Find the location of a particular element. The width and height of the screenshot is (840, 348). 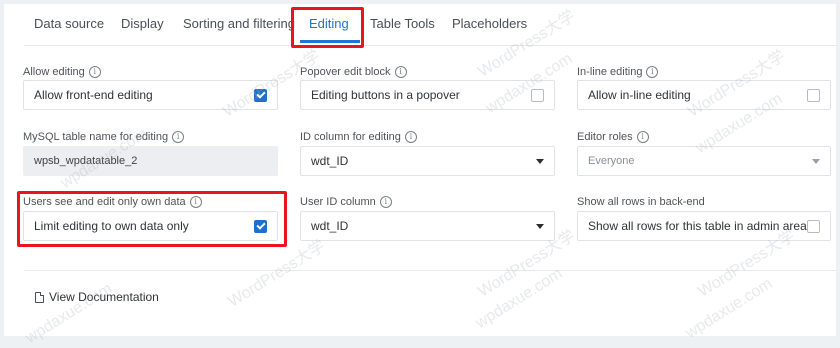

inline-editing-label: In-line editing i is located at coordinates (618, 72).